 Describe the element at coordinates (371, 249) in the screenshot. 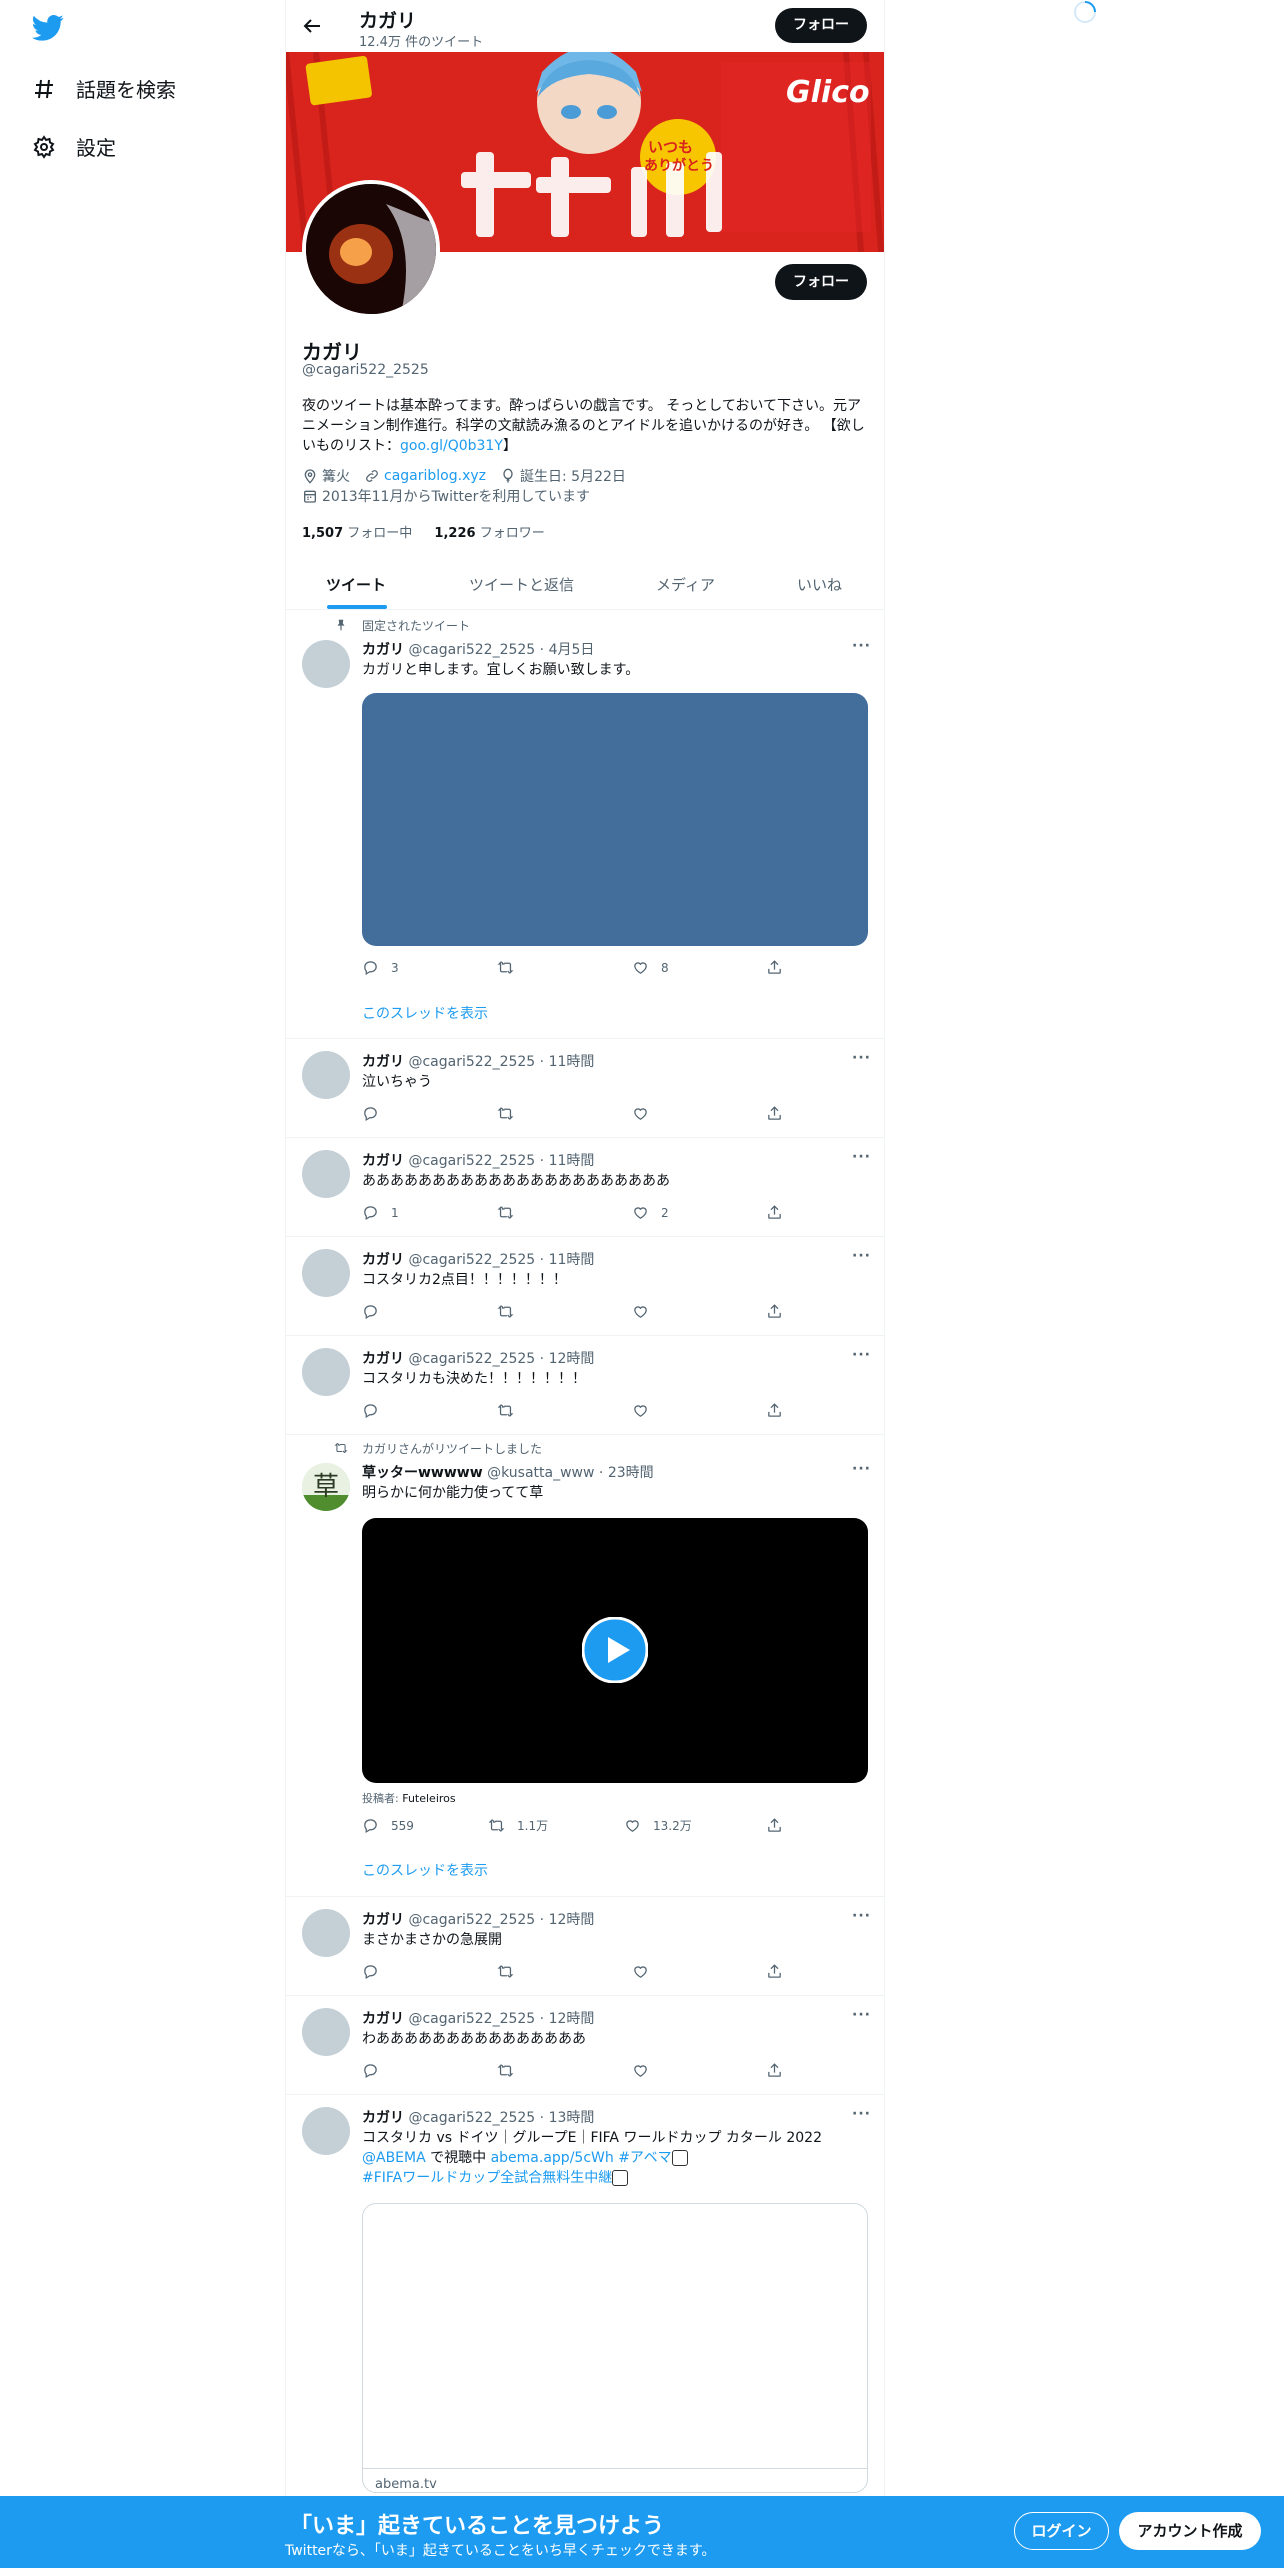

I see `profile-avatar` at that location.